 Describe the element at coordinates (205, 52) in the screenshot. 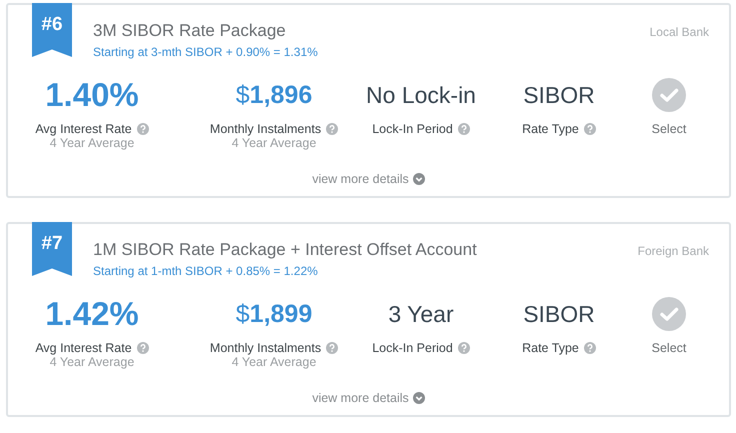

I see `rate-formula: Starting at 3-mth SIBOR + 0.90% = 1.31%` at that location.